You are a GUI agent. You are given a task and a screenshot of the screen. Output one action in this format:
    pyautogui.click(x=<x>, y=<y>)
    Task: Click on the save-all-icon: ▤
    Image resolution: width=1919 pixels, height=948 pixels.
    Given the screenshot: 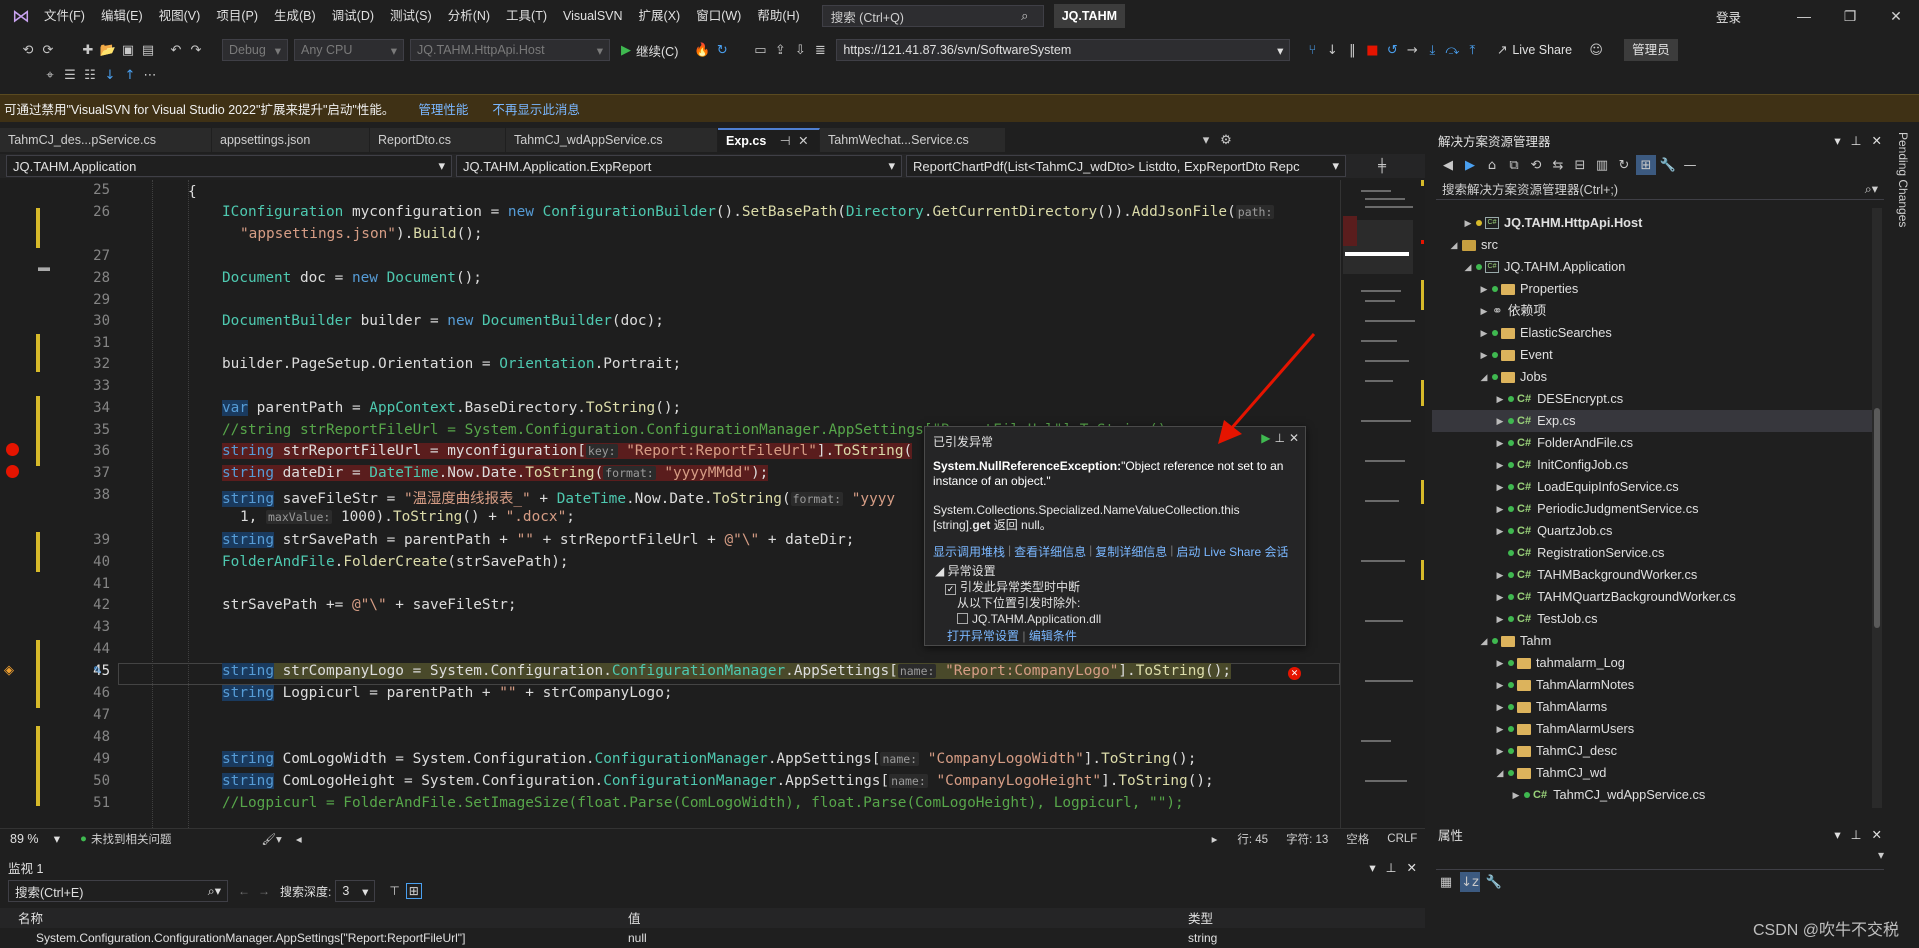 What is the action you would take?
    pyautogui.click(x=148, y=50)
    